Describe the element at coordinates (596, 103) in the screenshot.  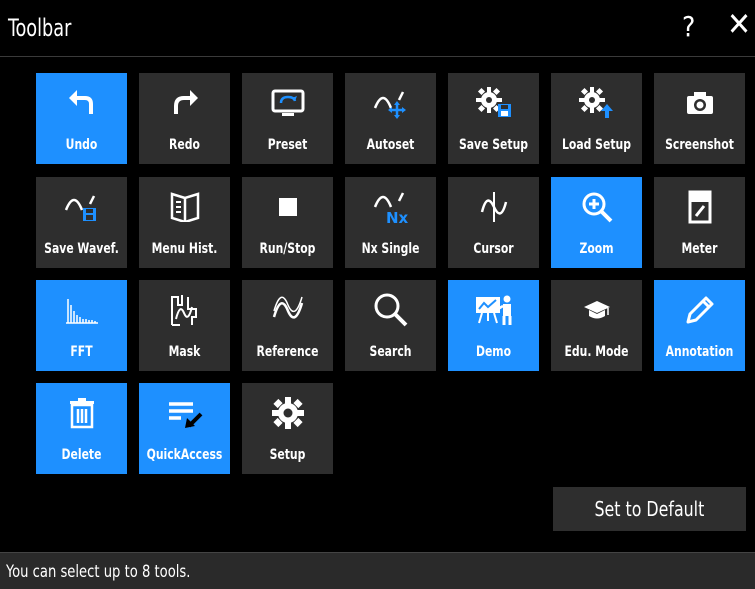
I see `load-setup-icon` at that location.